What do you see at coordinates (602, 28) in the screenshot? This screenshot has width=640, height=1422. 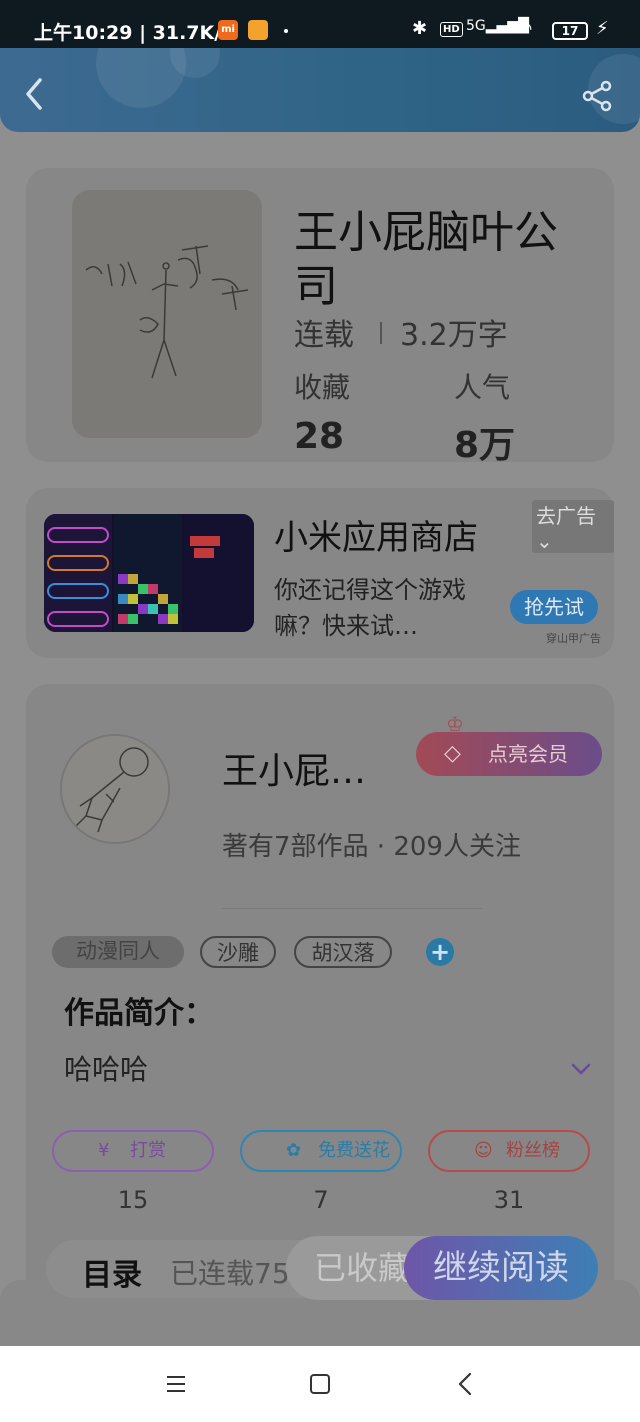 I see `charging-icon: ⚡` at bounding box center [602, 28].